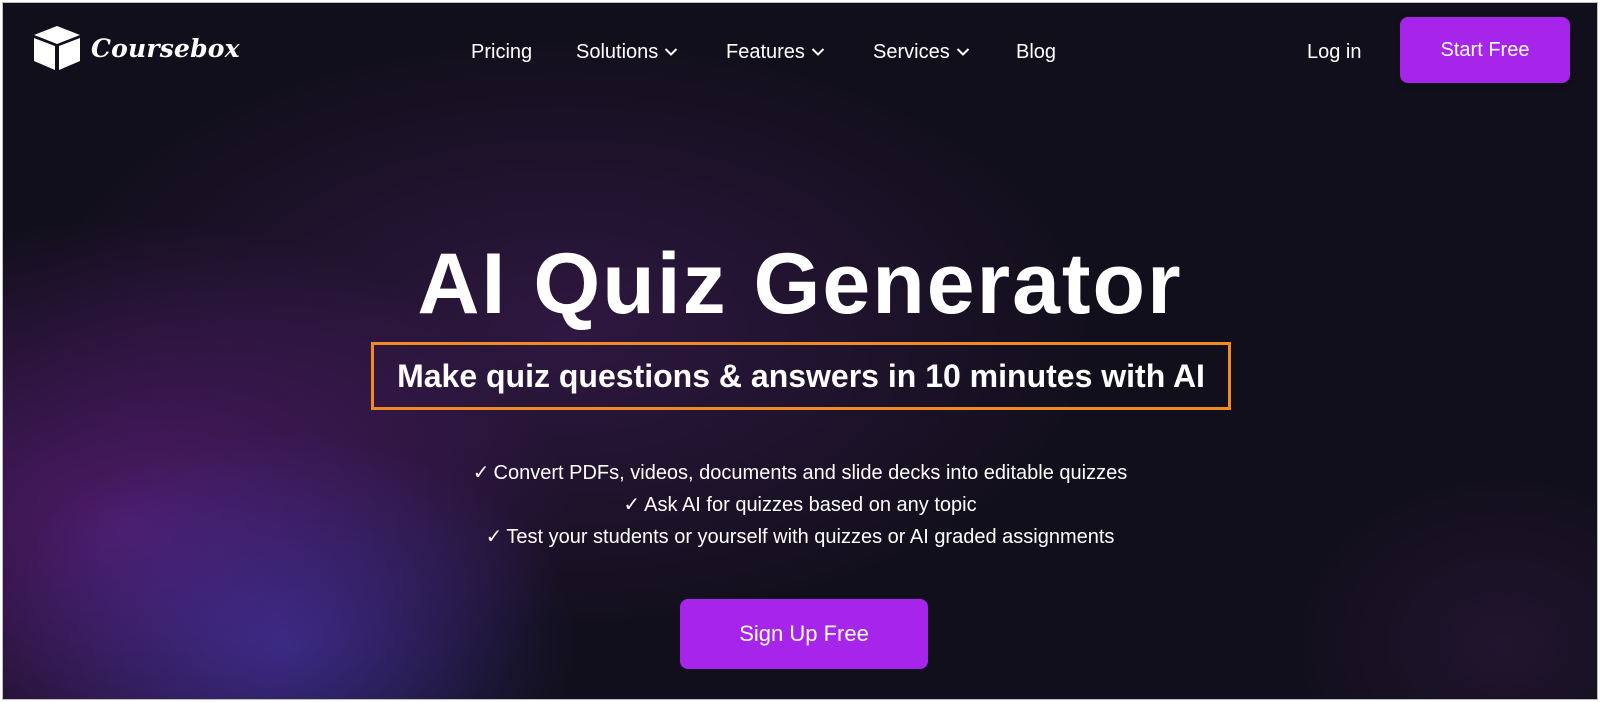 This screenshot has height=702, width=1600. I want to click on login-link: Log in, so click(1334, 52).